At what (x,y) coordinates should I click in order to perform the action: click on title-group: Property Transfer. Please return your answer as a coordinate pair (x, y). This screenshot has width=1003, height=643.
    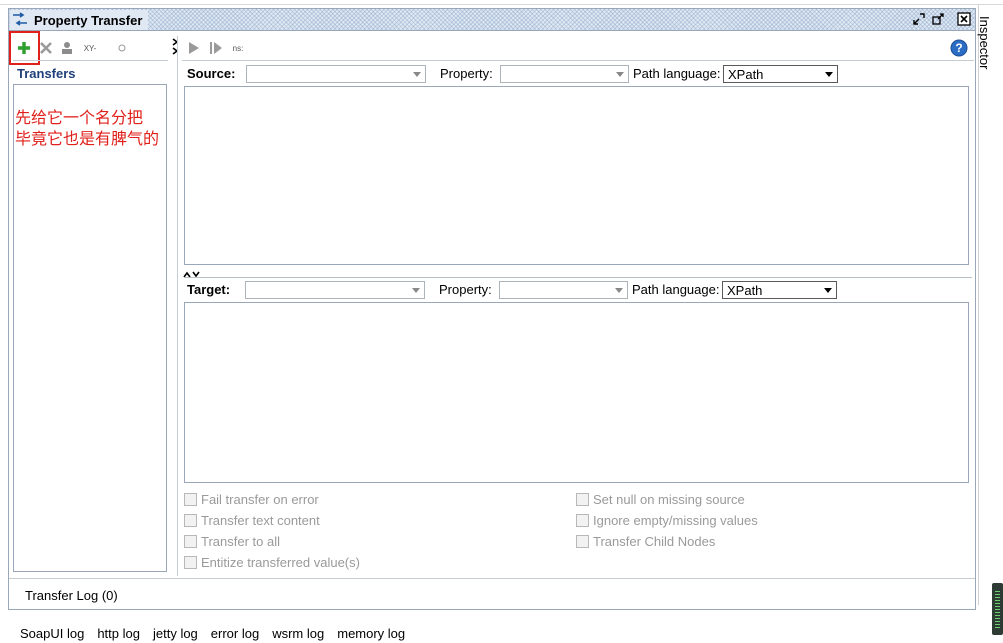
    Looking at the image, I should click on (79, 20).